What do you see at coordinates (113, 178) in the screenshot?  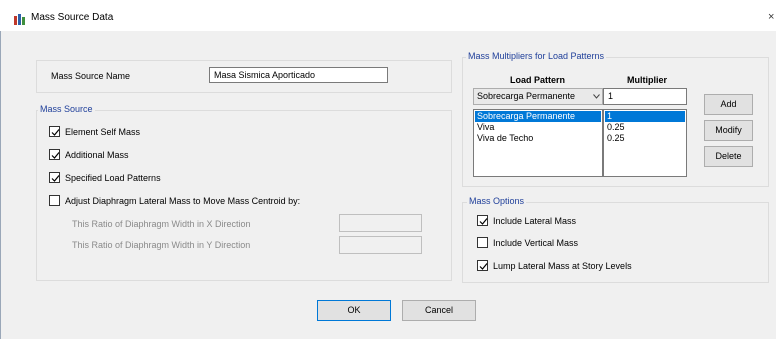 I see `specified-load-patterns-label: Specified Load Patterns` at bounding box center [113, 178].